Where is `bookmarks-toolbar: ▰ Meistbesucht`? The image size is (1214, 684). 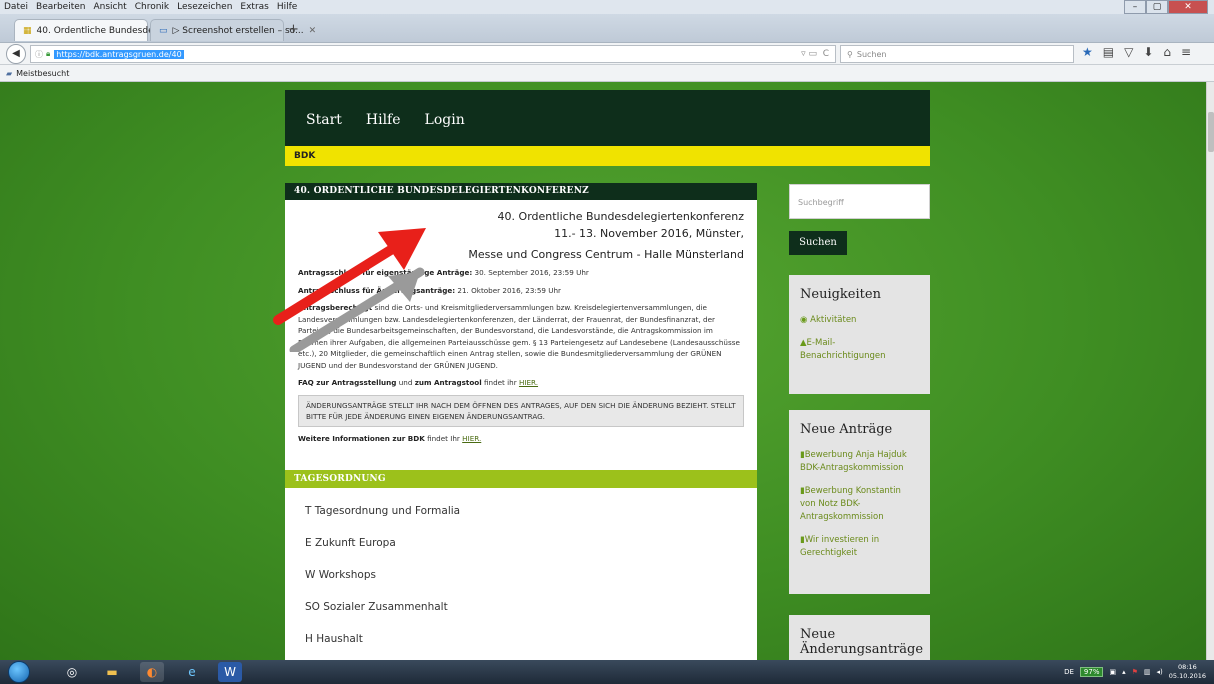 bookmarks-toolbar: ▰ Meistbesucht is located at coordinates (607, 73).